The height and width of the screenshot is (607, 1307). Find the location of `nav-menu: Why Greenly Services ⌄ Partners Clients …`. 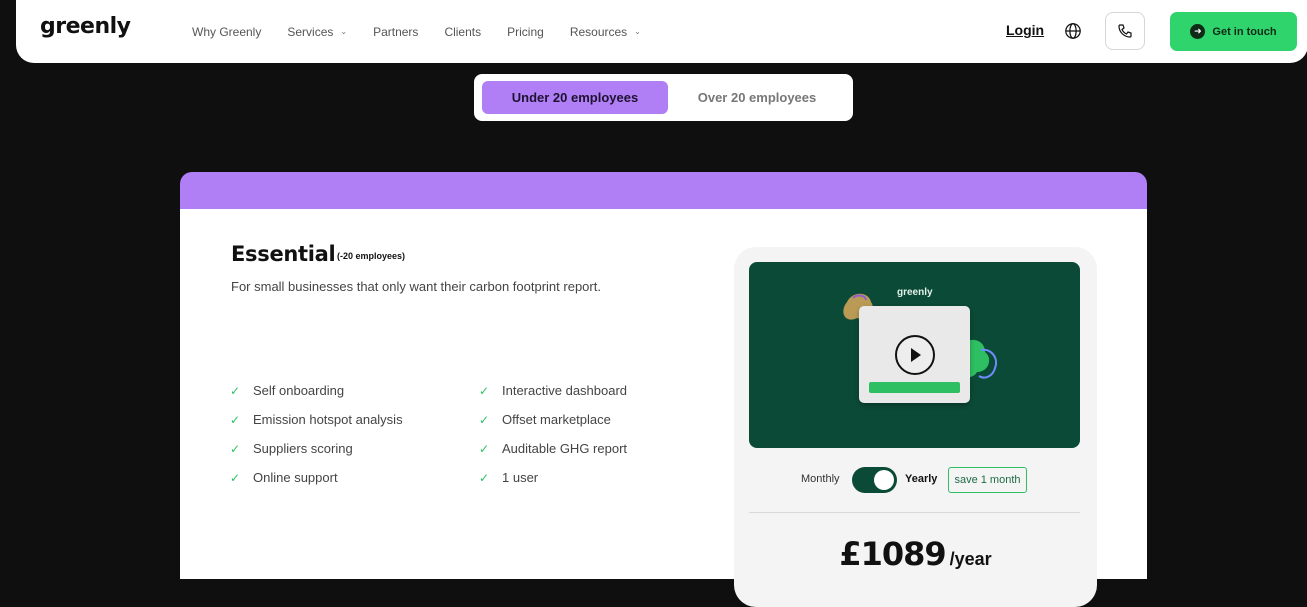

nav-menu: Why Greenly Services ⌄ Partners Clients … is located at coordinates (429, 31).